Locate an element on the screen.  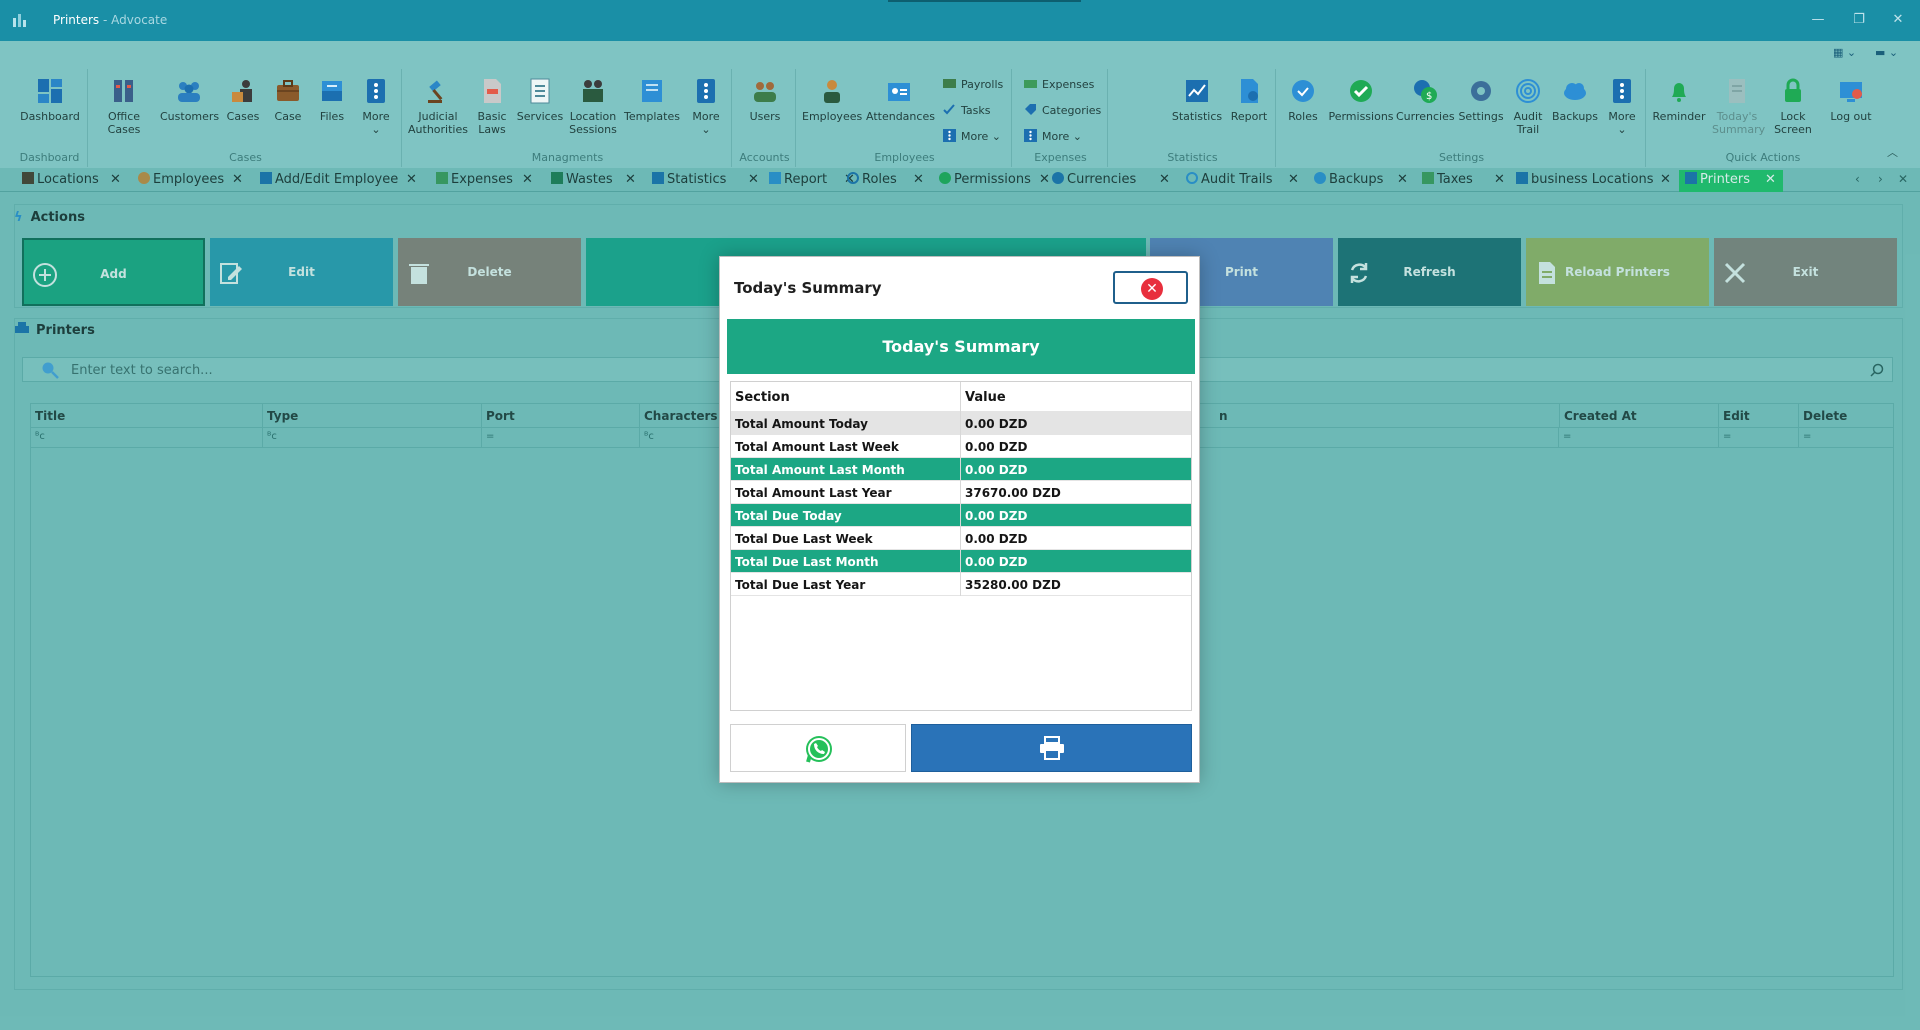
log-out-button: Log out is located at coordinates (1851, 100).